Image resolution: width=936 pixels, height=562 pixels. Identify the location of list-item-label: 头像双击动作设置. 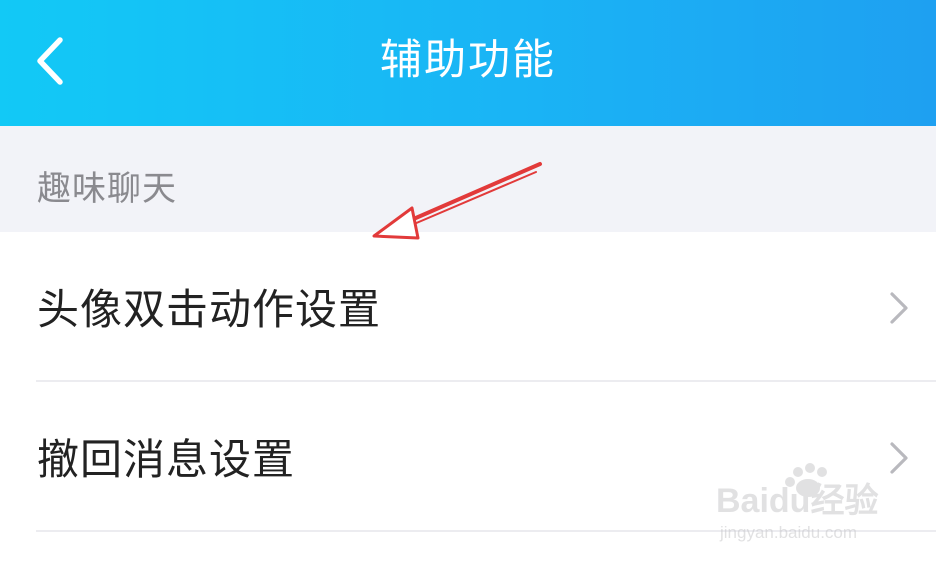
(209, 309).